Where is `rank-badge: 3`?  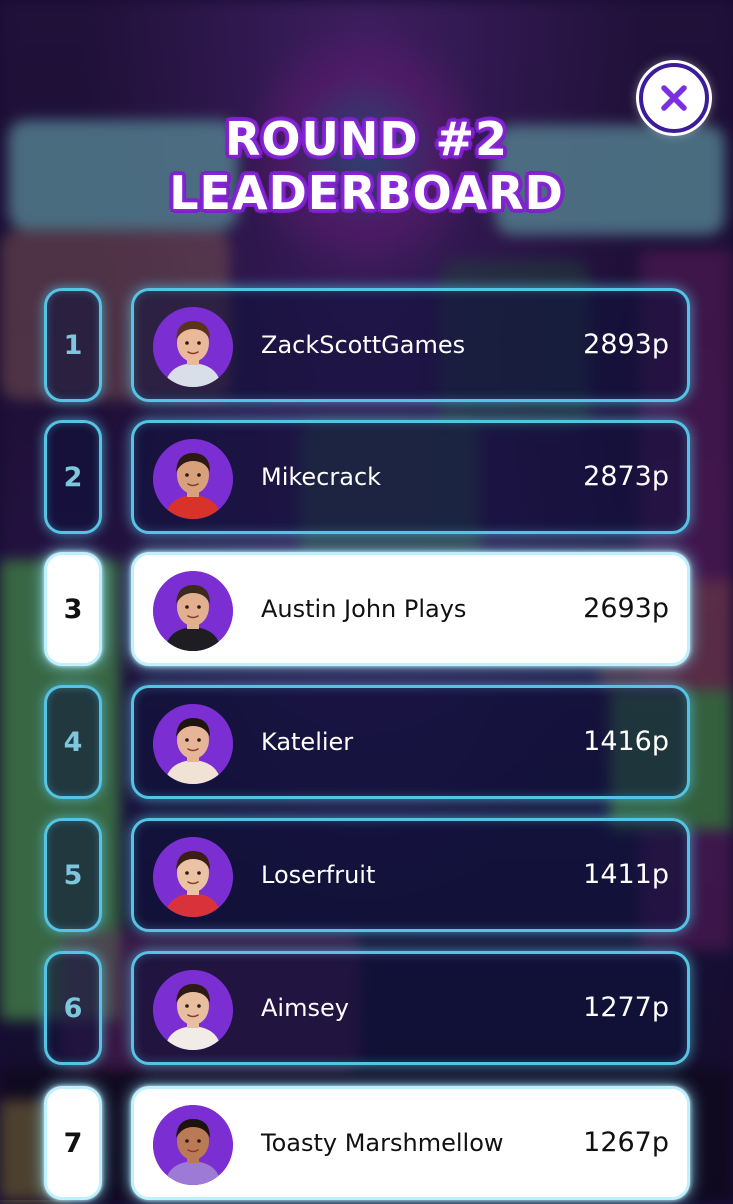
rank-badge: 3 is located at coordinates (73, 609).